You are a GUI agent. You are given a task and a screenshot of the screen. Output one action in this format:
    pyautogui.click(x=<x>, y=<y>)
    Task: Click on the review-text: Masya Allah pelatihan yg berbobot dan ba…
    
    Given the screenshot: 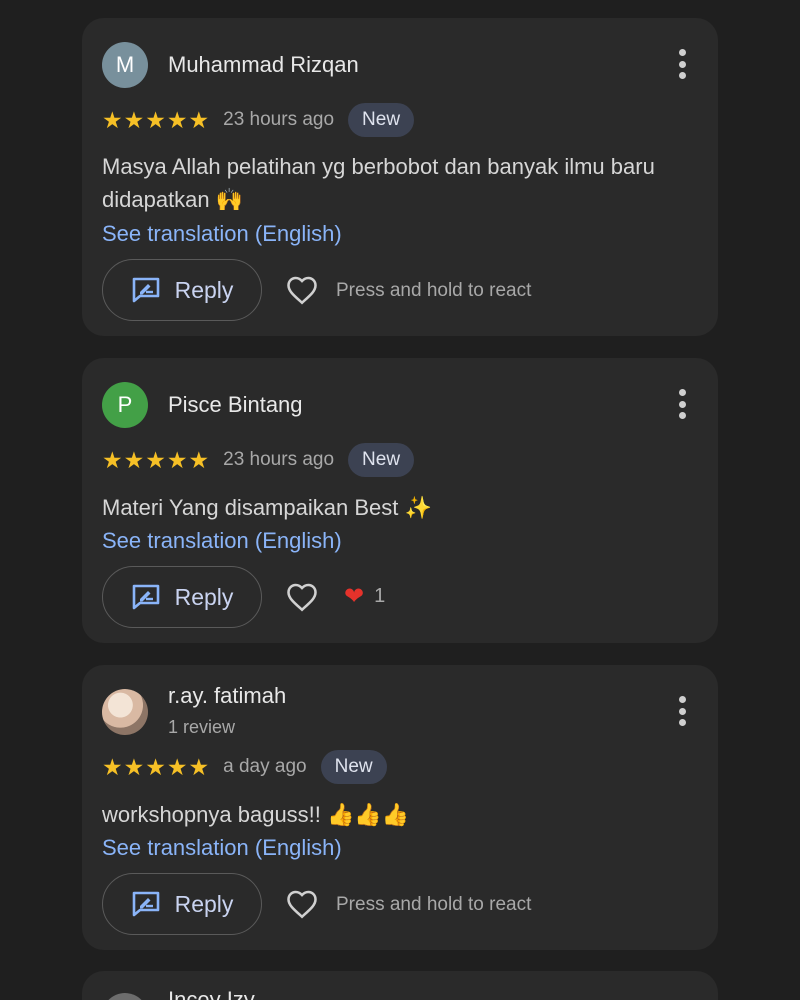 What is the action you would take?
    pyautogui.click(x=402, y=183)
    